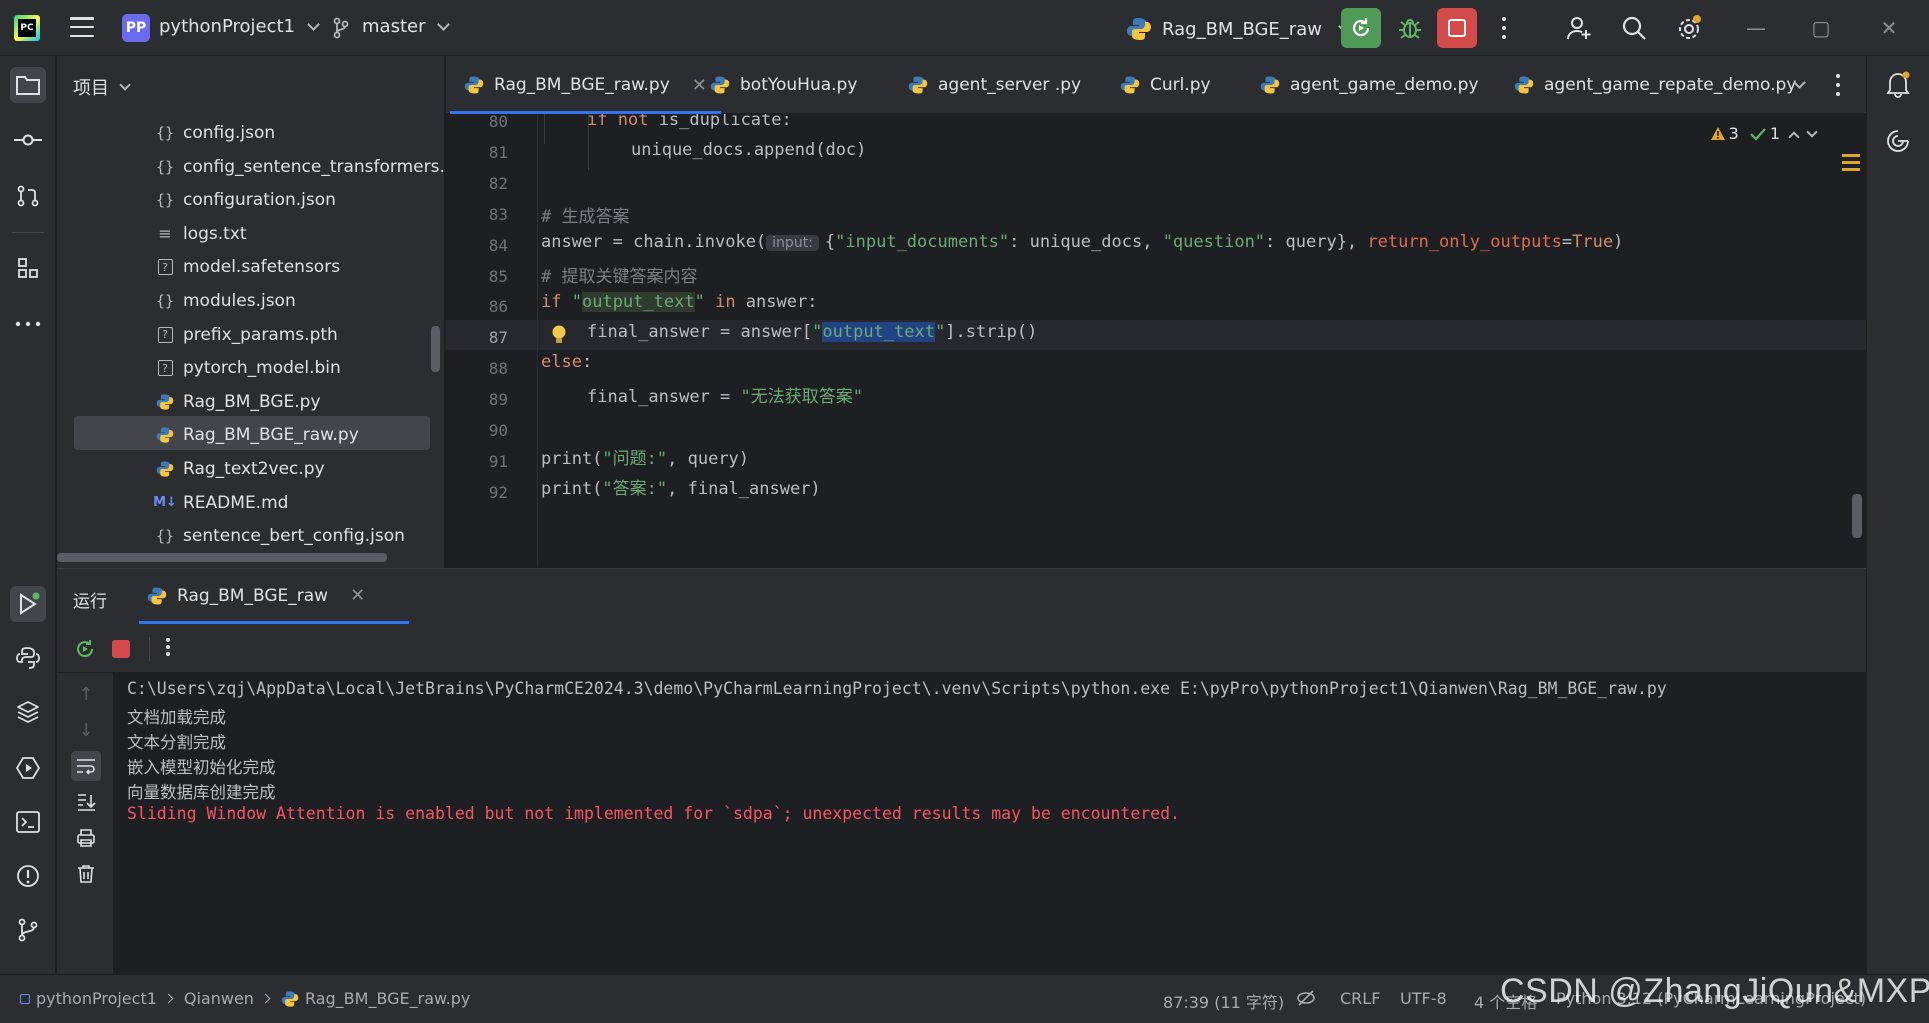 The image size is (1929, 1023). I want to click on breadcrumb-project: pythonProject1, so click(96, 998).